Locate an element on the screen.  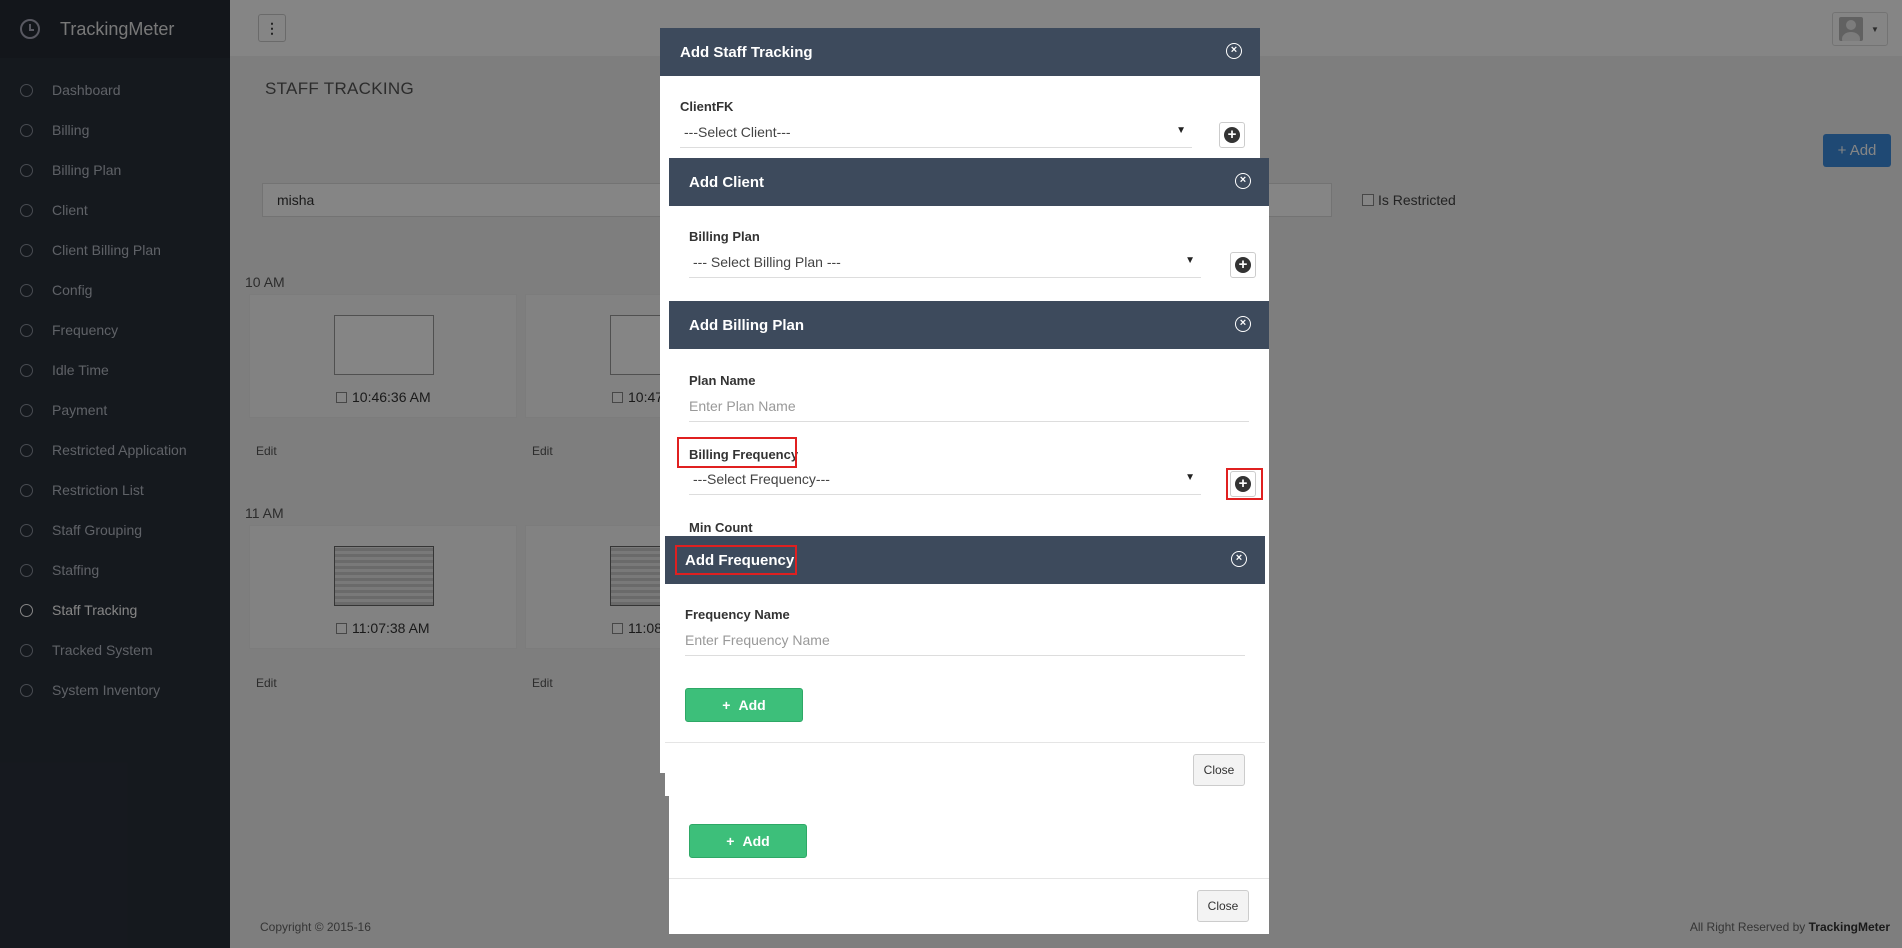
plan-name-input: Enter Plan Name is located at coordinates (969, 407).